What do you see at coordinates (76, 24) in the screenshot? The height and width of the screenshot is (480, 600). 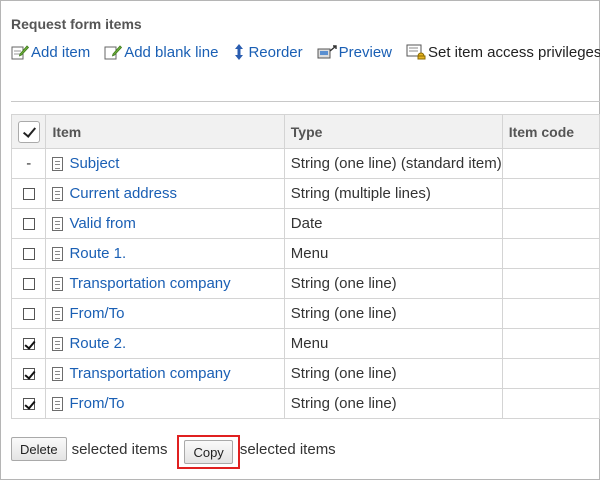 I see `section-title: Request form items` at bounding box center [76, 24].